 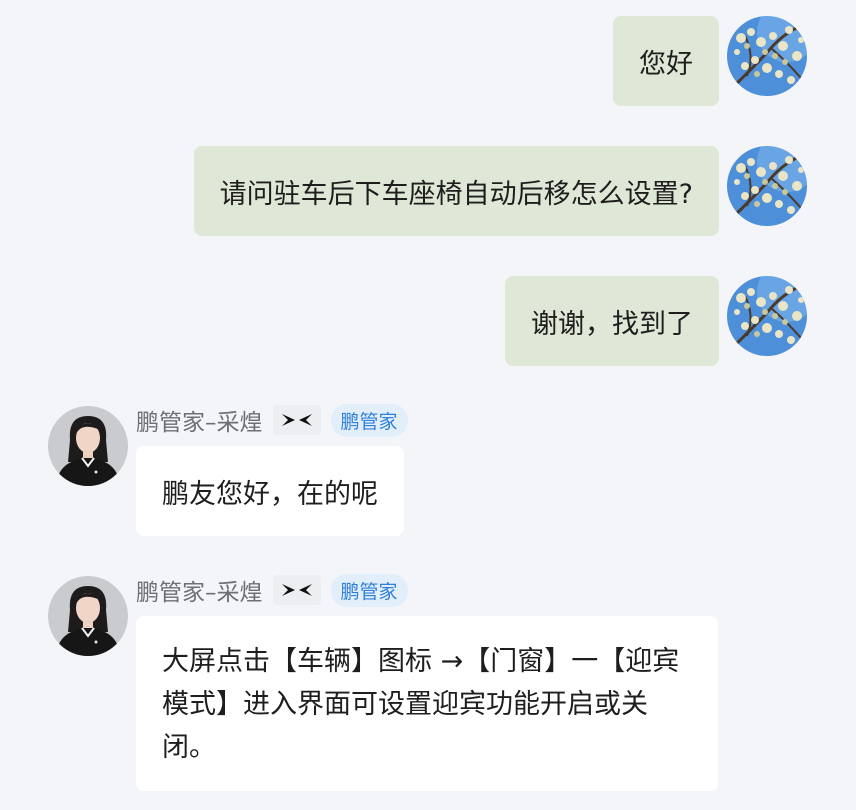 I want to click on message-text: 谢谢，找到了, so click(x=612, y=324).